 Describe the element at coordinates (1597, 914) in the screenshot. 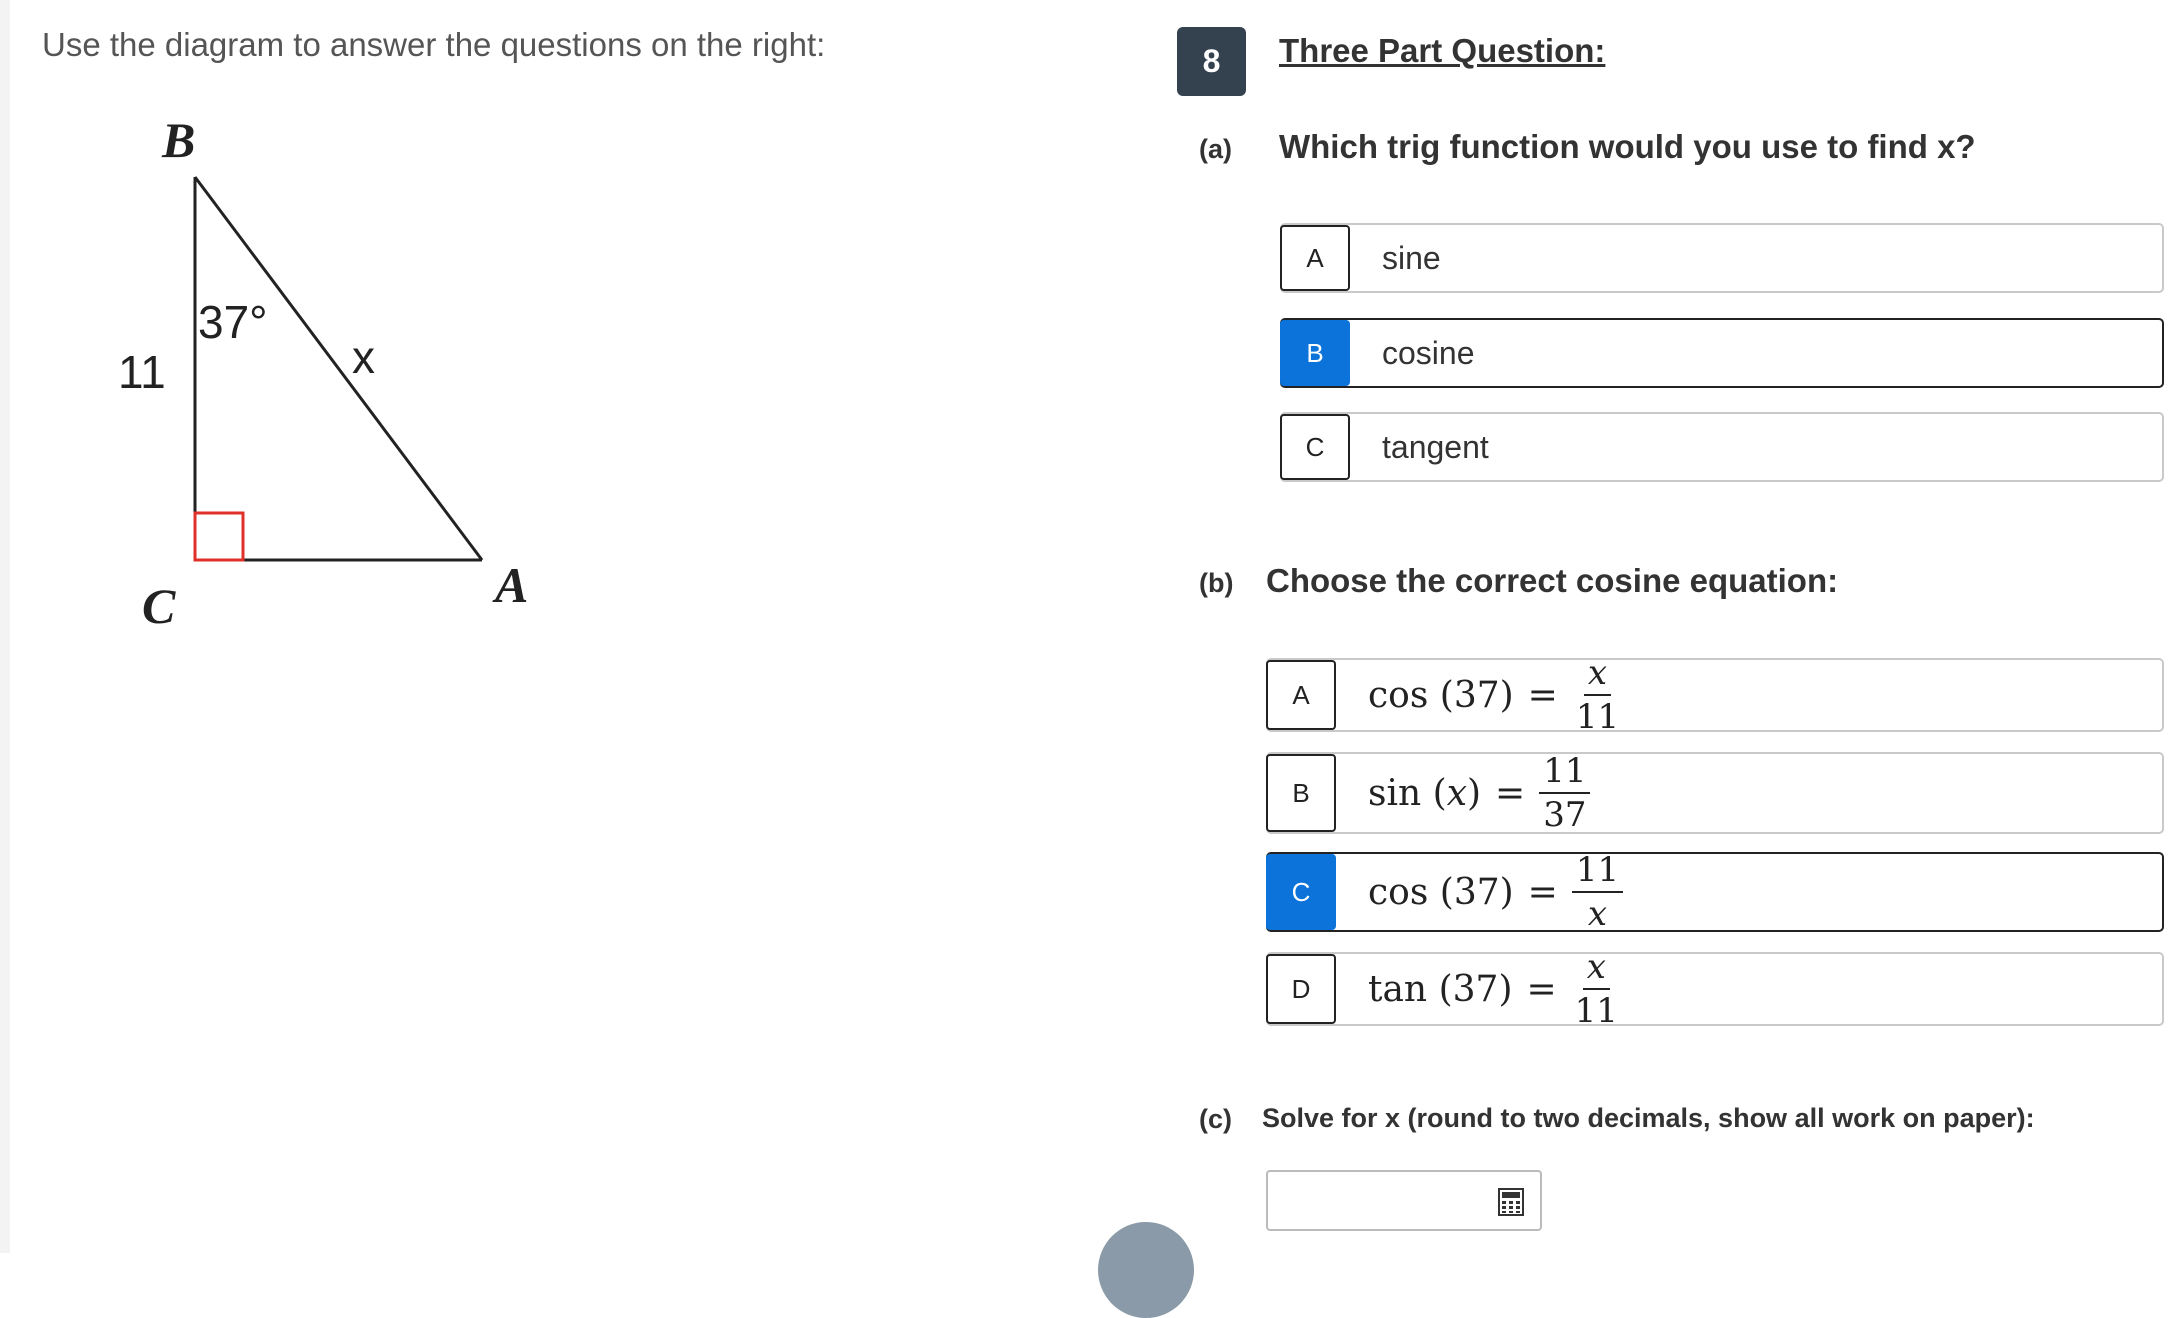

I see `eq-denominator: x` at that location.